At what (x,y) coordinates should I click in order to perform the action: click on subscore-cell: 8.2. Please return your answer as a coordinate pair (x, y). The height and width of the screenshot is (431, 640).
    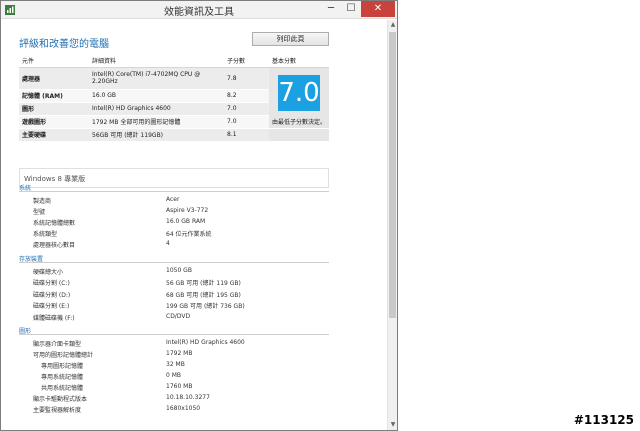
    Looking at the image, I should click on (246, 95).